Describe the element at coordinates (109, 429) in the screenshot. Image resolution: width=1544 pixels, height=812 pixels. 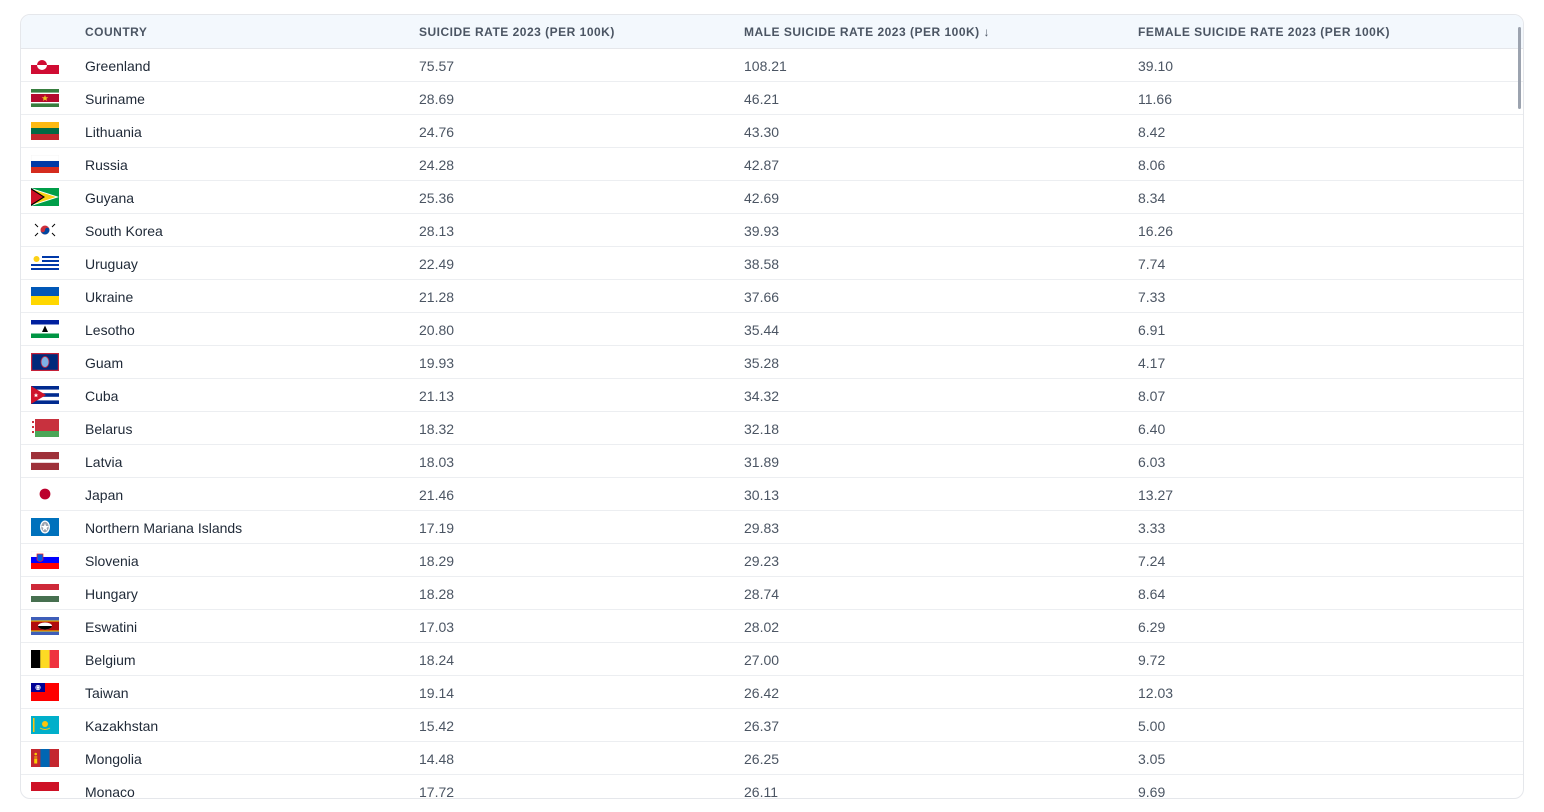
I see `country-name: Belarus` at that location.